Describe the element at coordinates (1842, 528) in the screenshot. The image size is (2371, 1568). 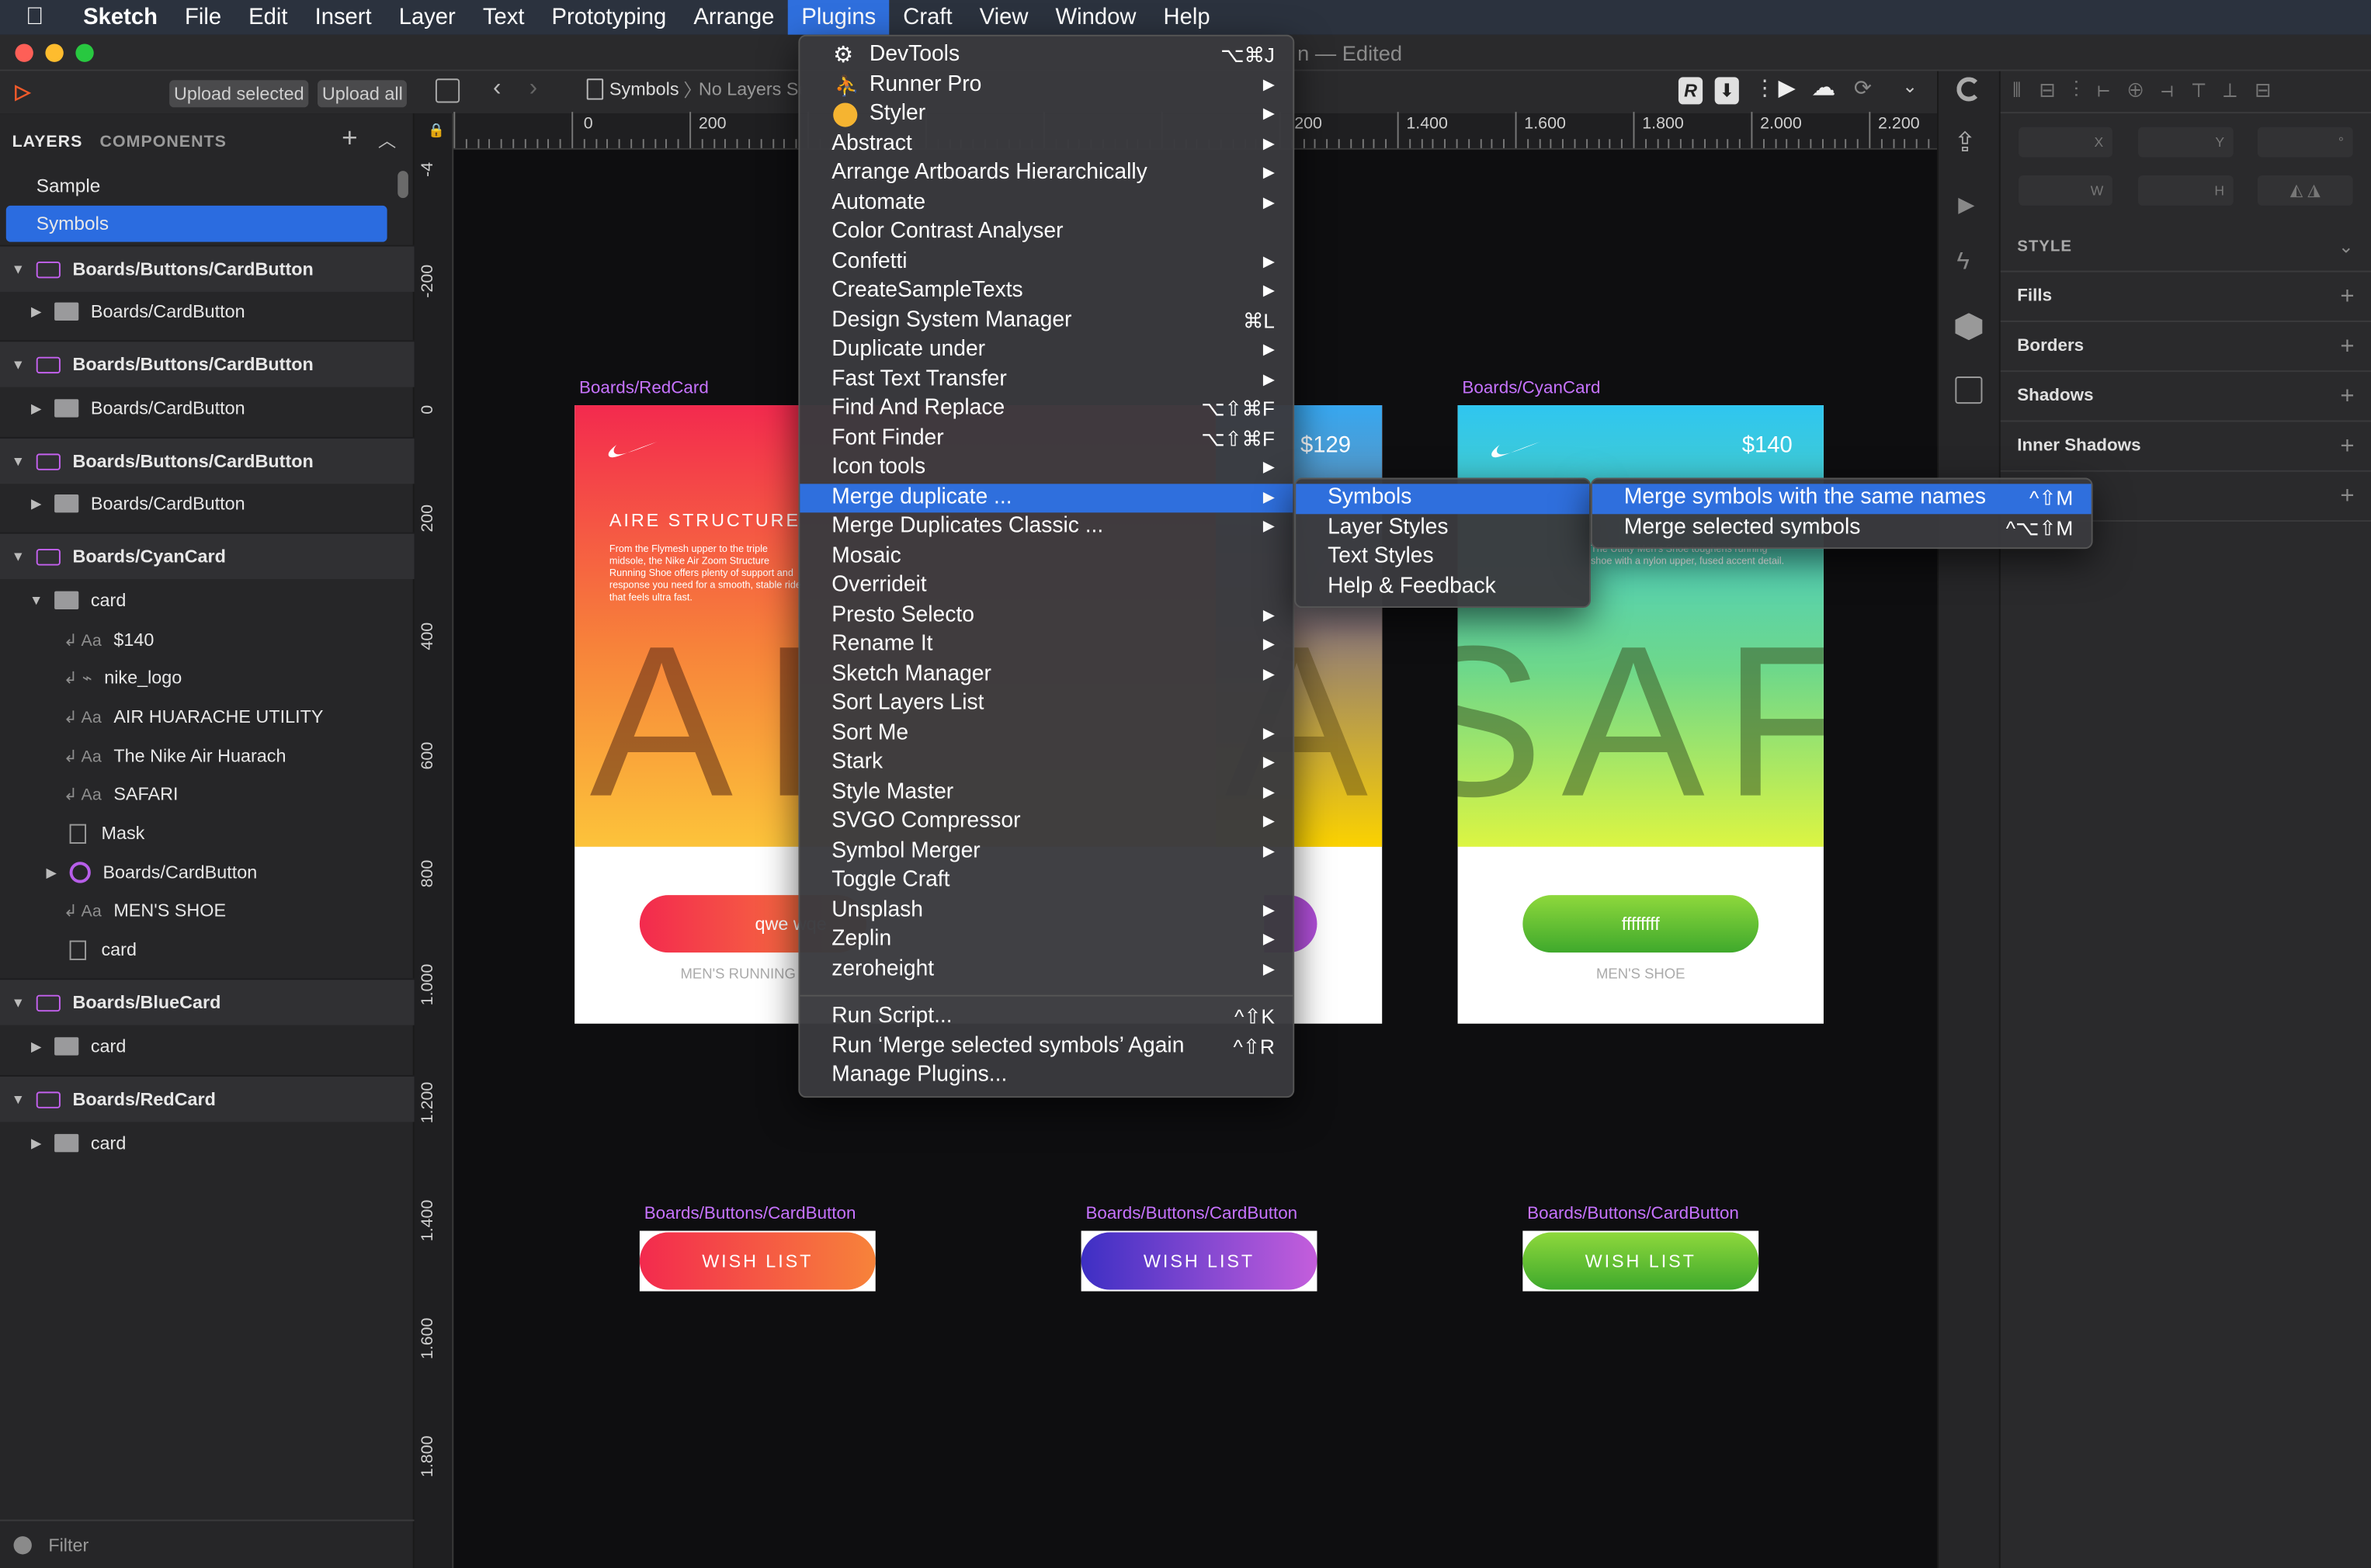
I see `menu-item-merge-selected-symbols: Merge selected symbols ^⌥⇧M` at that location.